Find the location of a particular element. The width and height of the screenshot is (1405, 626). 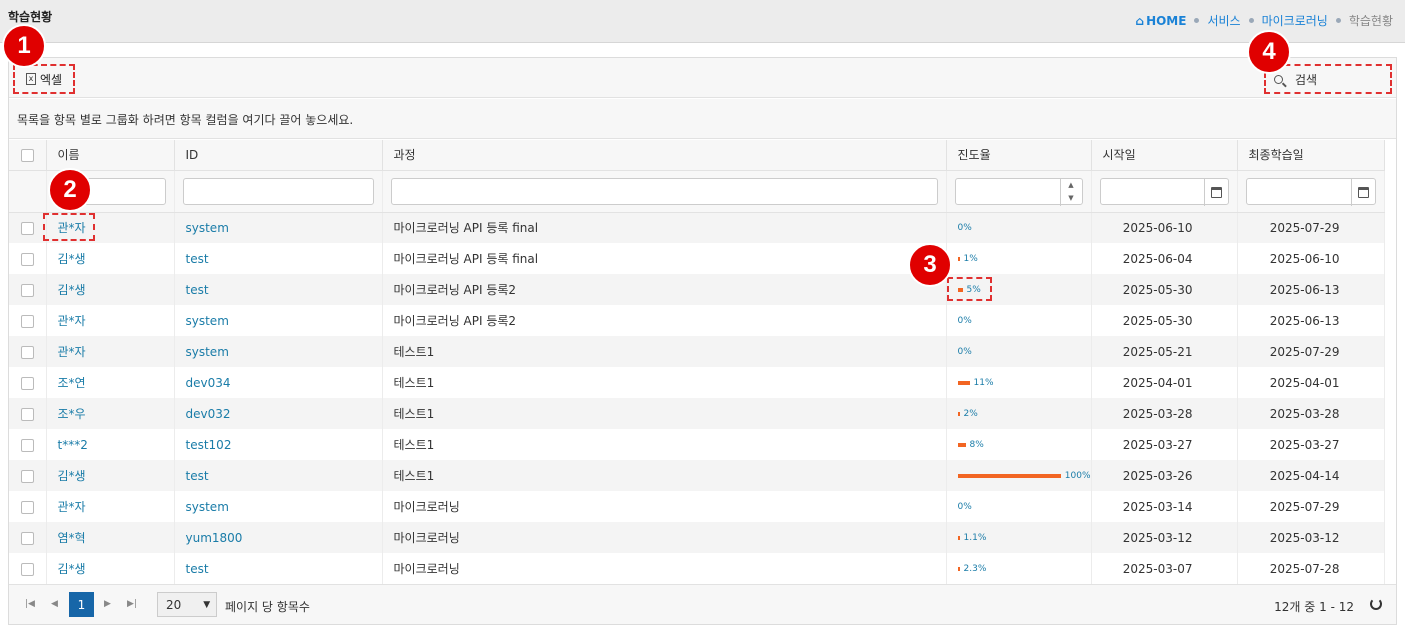

course-filter-input is located at coordinates (664, 191).